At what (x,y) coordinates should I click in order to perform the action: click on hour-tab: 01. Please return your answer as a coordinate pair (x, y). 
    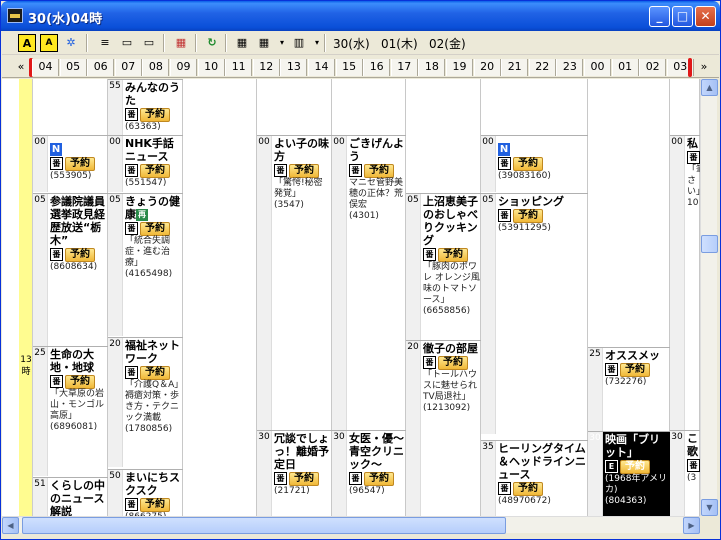
    Looking at the image, I should click on (625, 67).